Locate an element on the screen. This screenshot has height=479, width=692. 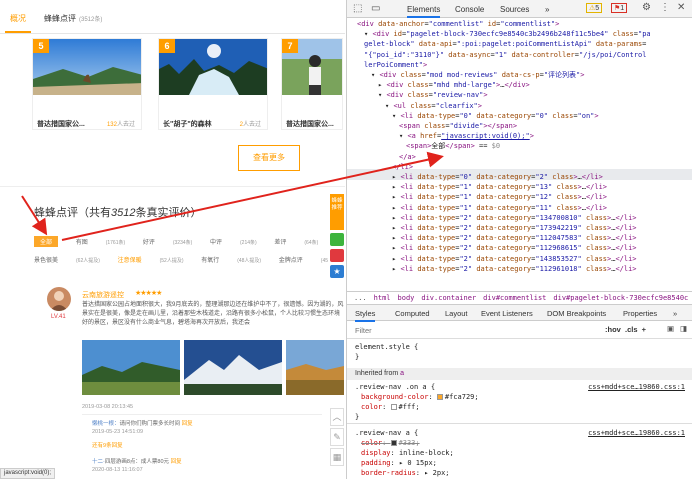
rule1-prop-color: color: #fff; is located at coordinates (390, 408).